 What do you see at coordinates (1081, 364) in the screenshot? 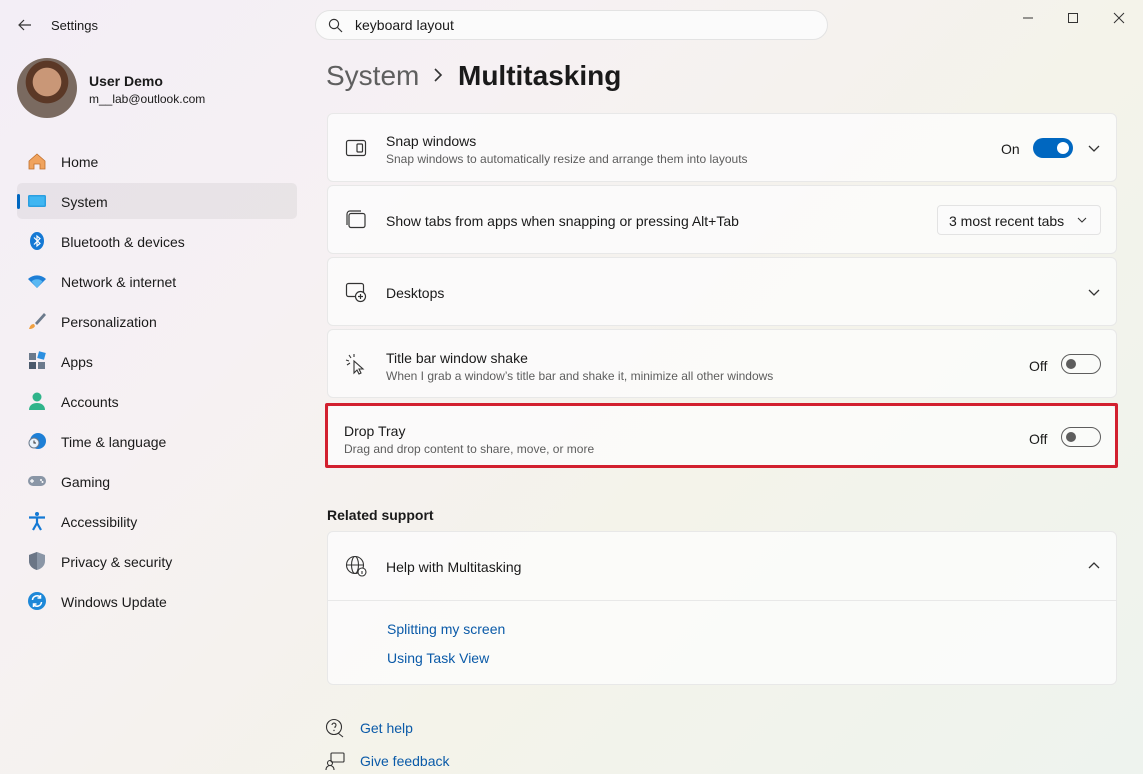
I see `window-shake-toggle` at bounding box center [1081, 364].